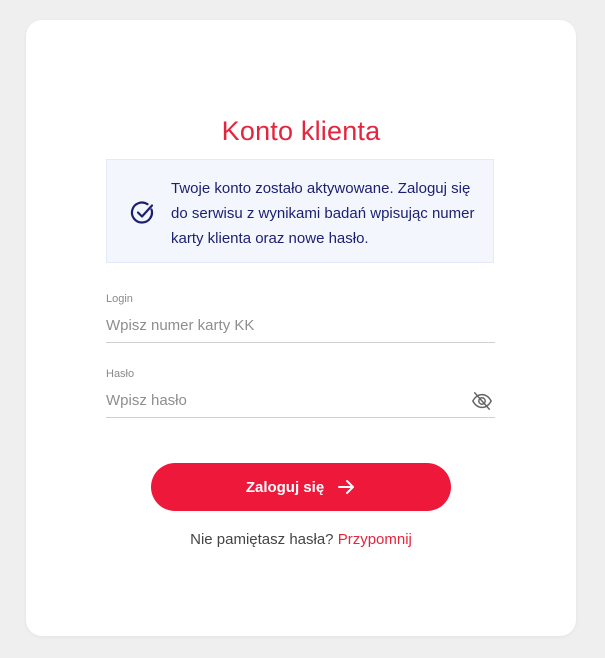 This screenshot has width=605, height=658. Describe the element at coordinates (120, 374) in the screenshot. I see `password-label: Hasło` at that location.